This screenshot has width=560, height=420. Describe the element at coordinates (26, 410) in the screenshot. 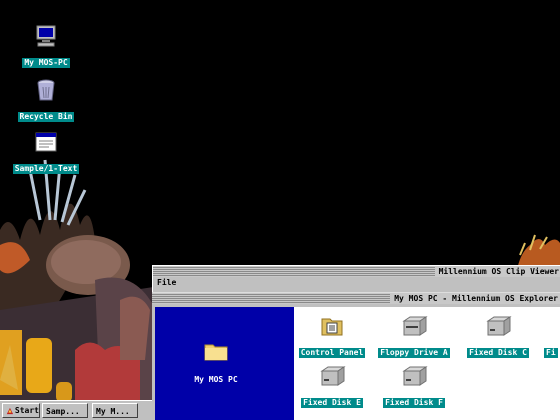

I see `start-label: Start` at that location.